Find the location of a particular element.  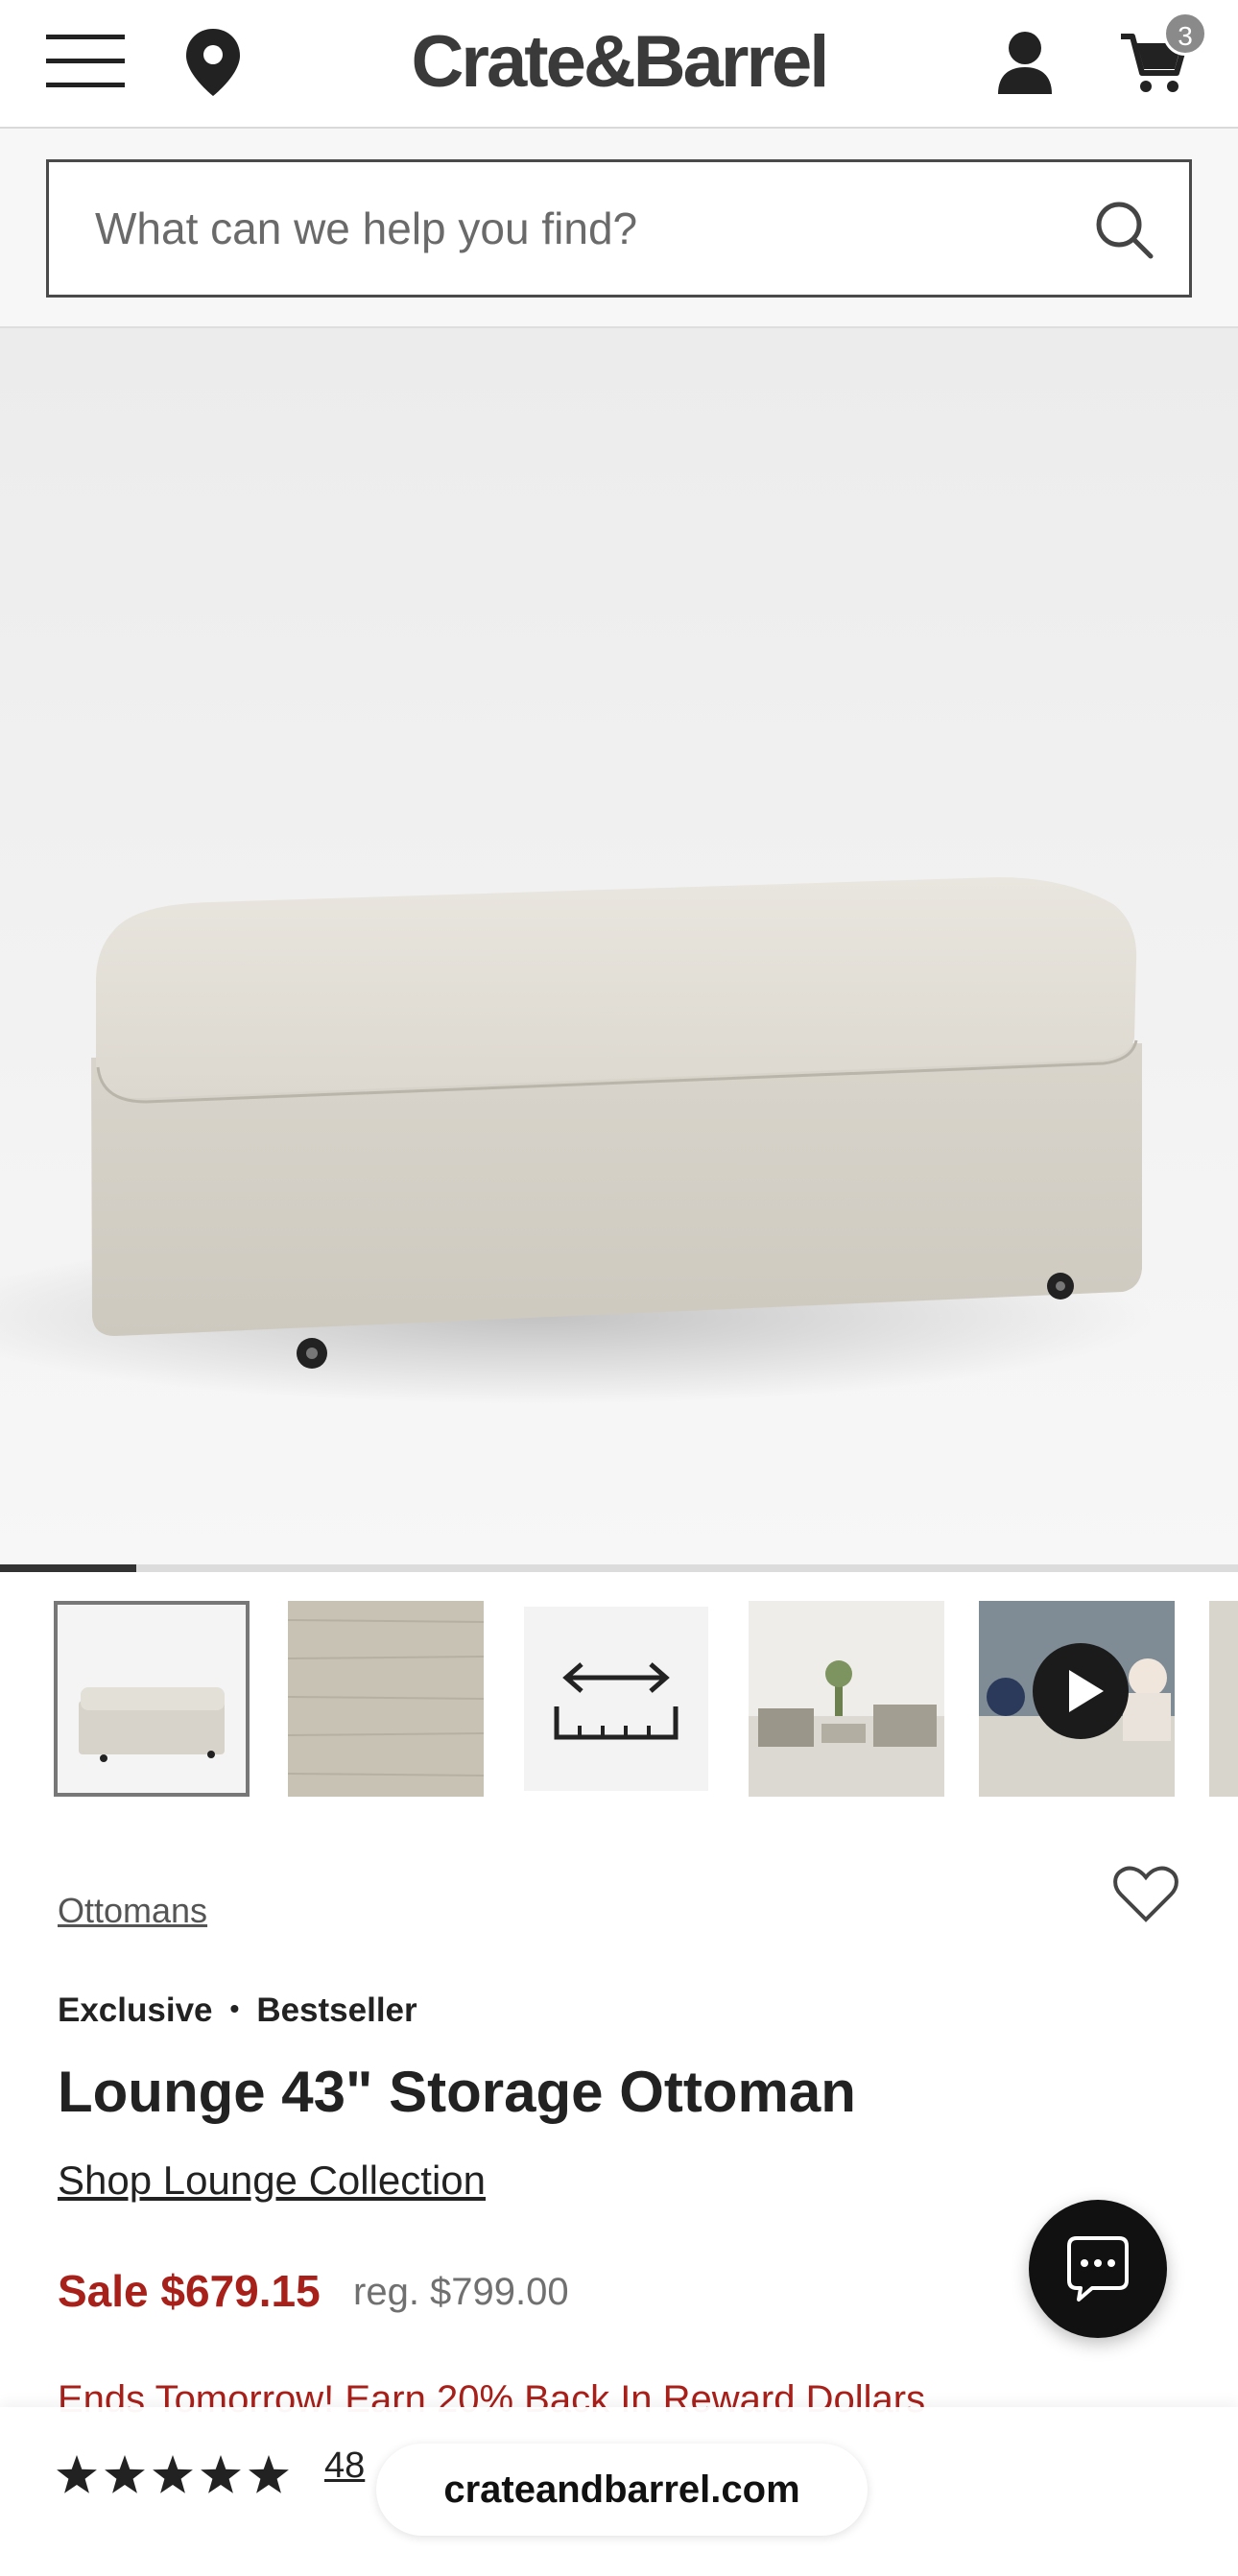

sale-price: Sale $679.15 is located at coordinates (189, 2291).